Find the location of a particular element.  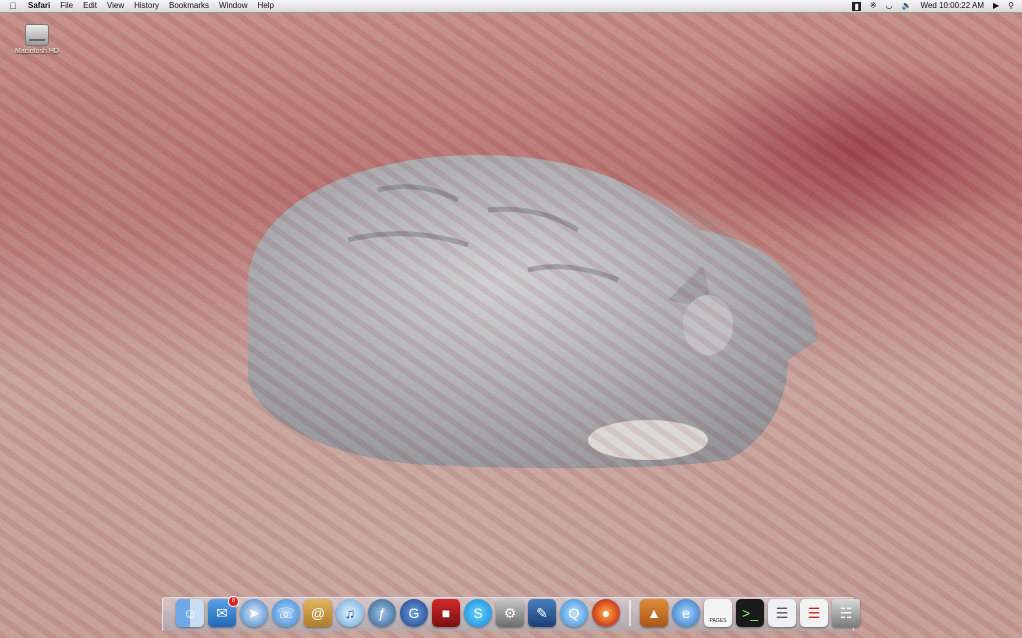

desktop-icon-hd: Macintosh HD is located at coordinates (37, 39).